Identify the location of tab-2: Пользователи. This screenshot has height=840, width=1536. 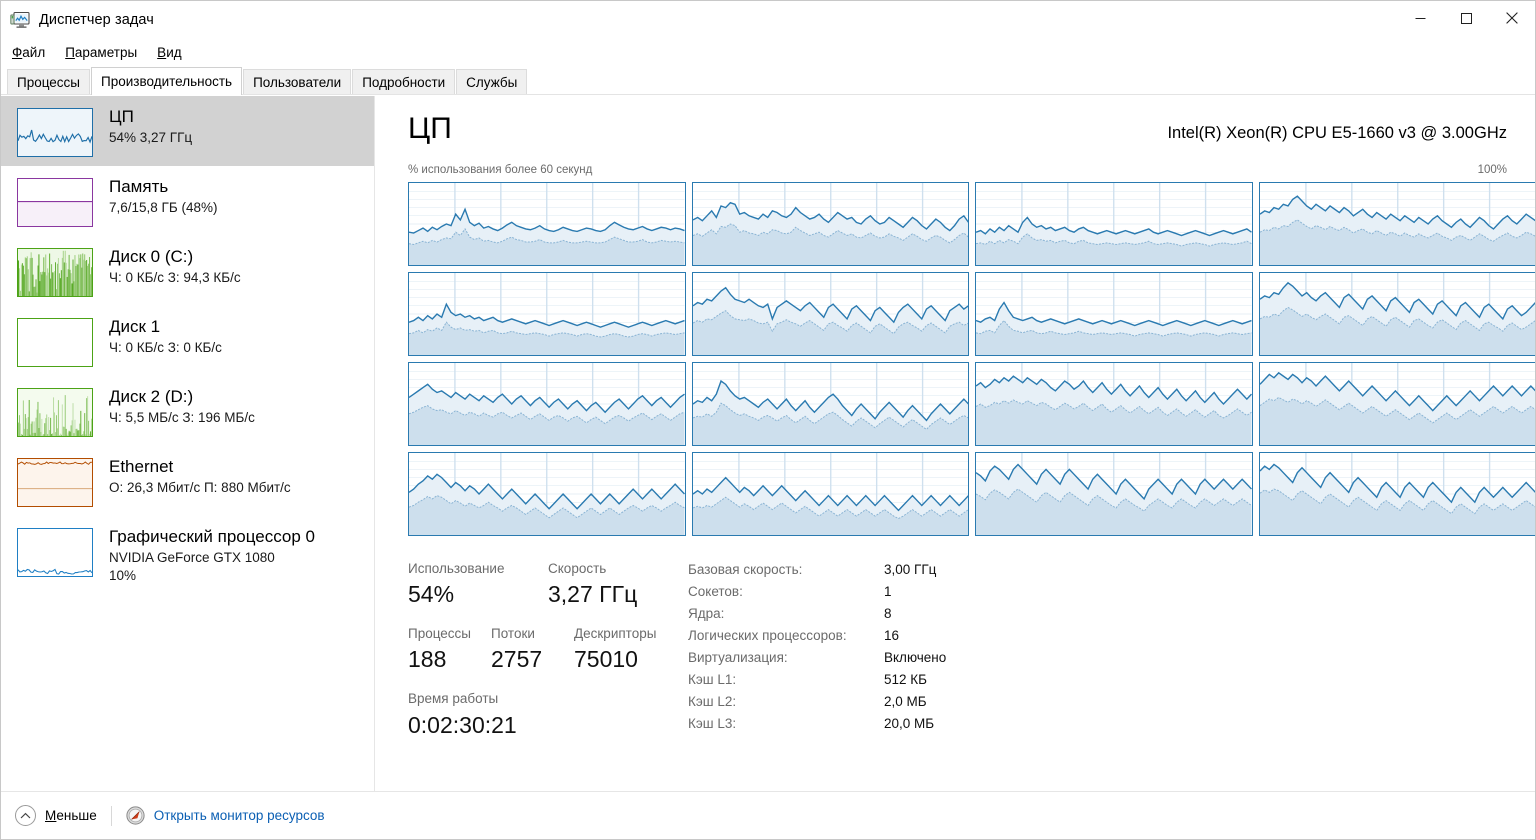
(297, 82).